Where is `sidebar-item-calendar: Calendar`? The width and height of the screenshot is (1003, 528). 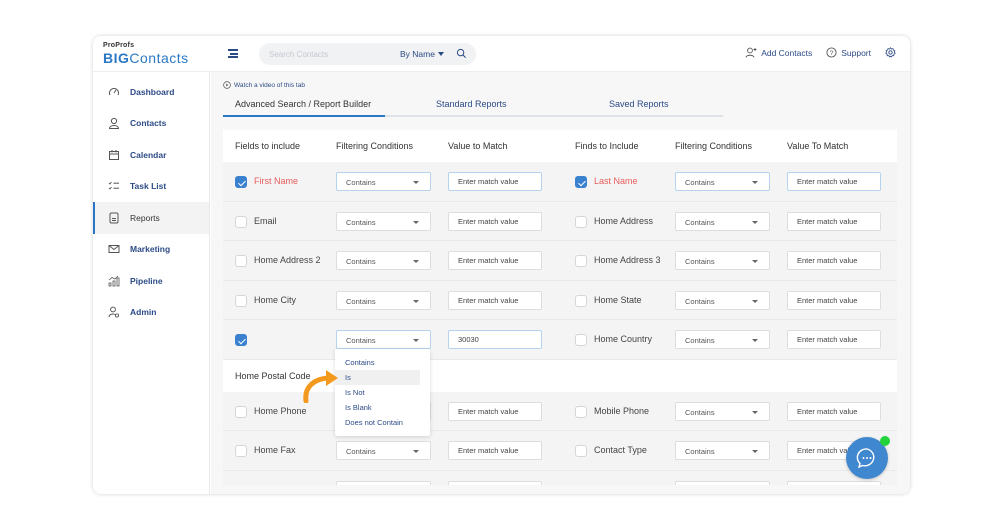 sidebar-item-calendar: Calendar is located at coordinates (151, 155).